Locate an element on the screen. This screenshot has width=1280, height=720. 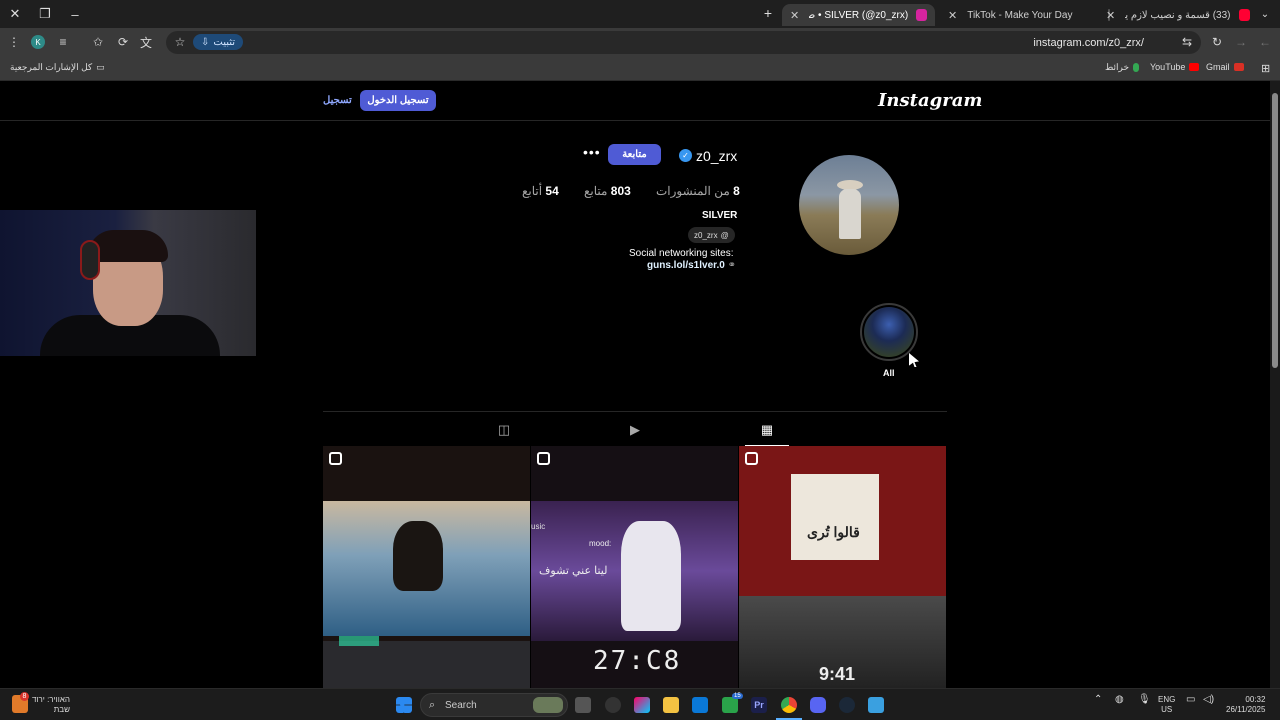
tab-search-chevron-icon: ⌄ is located at coordinates (1265, 14).